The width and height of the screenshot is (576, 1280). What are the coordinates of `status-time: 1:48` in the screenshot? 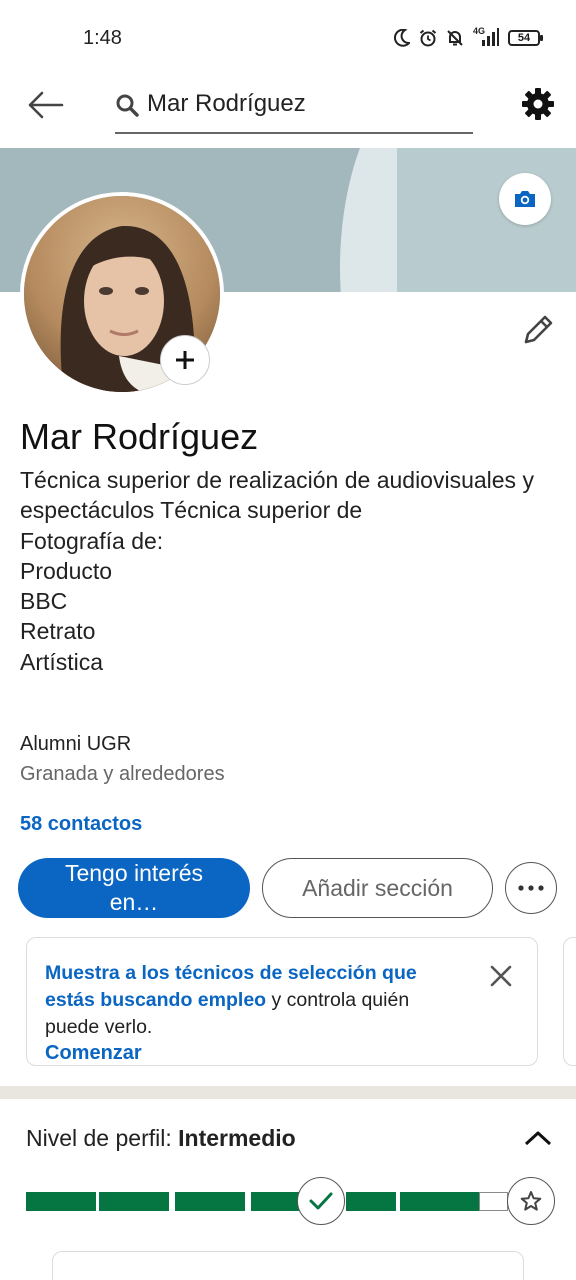 It's located at (102, 38).